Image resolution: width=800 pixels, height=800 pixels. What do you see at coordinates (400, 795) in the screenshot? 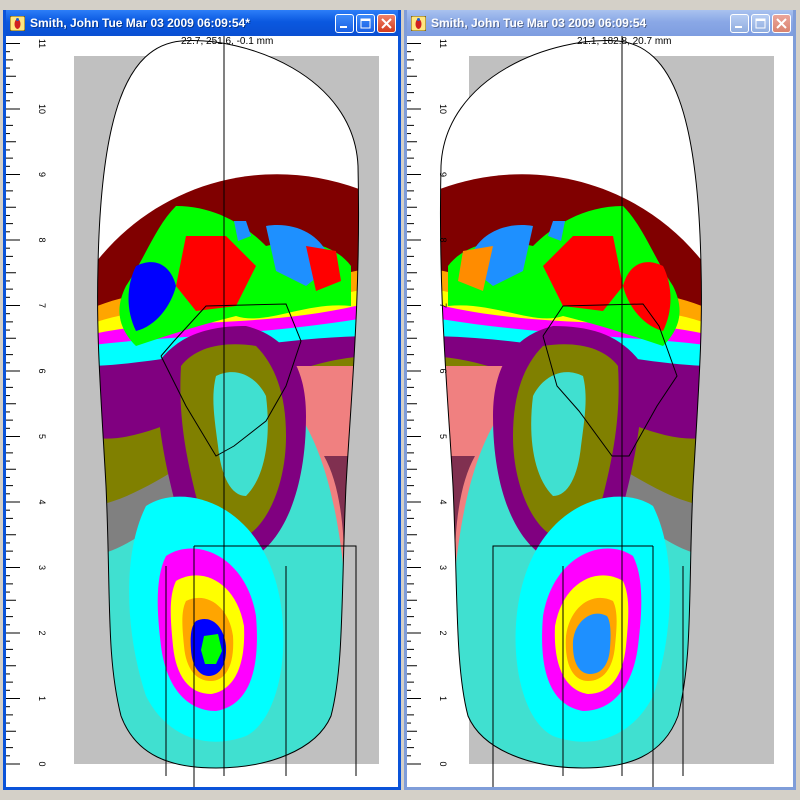
I see `status-bar` at bounding box center [400, 795].